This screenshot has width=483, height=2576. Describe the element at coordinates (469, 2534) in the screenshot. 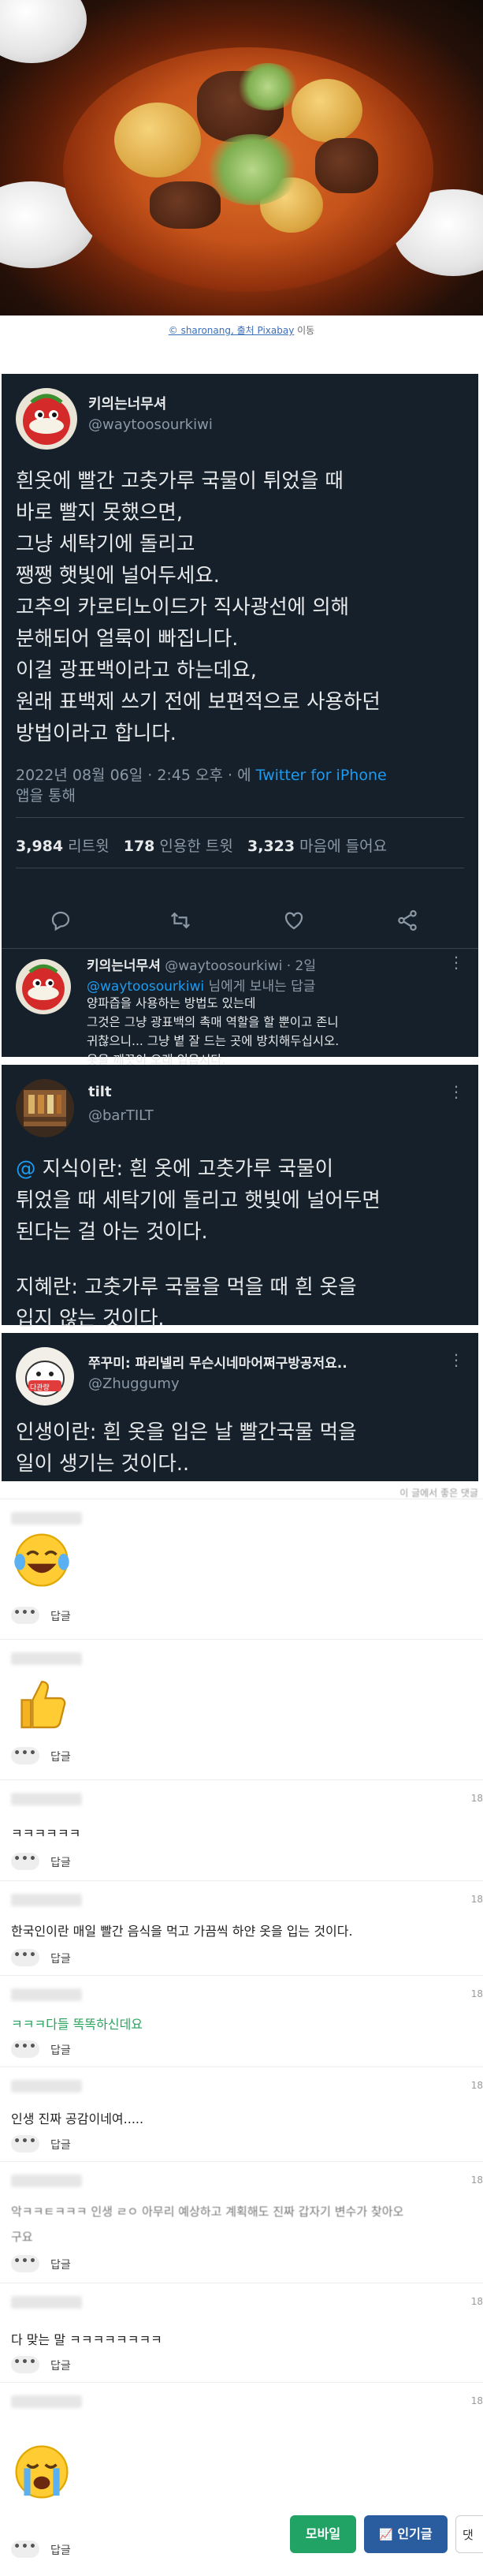

I see `comment-button: 댓` at that location.